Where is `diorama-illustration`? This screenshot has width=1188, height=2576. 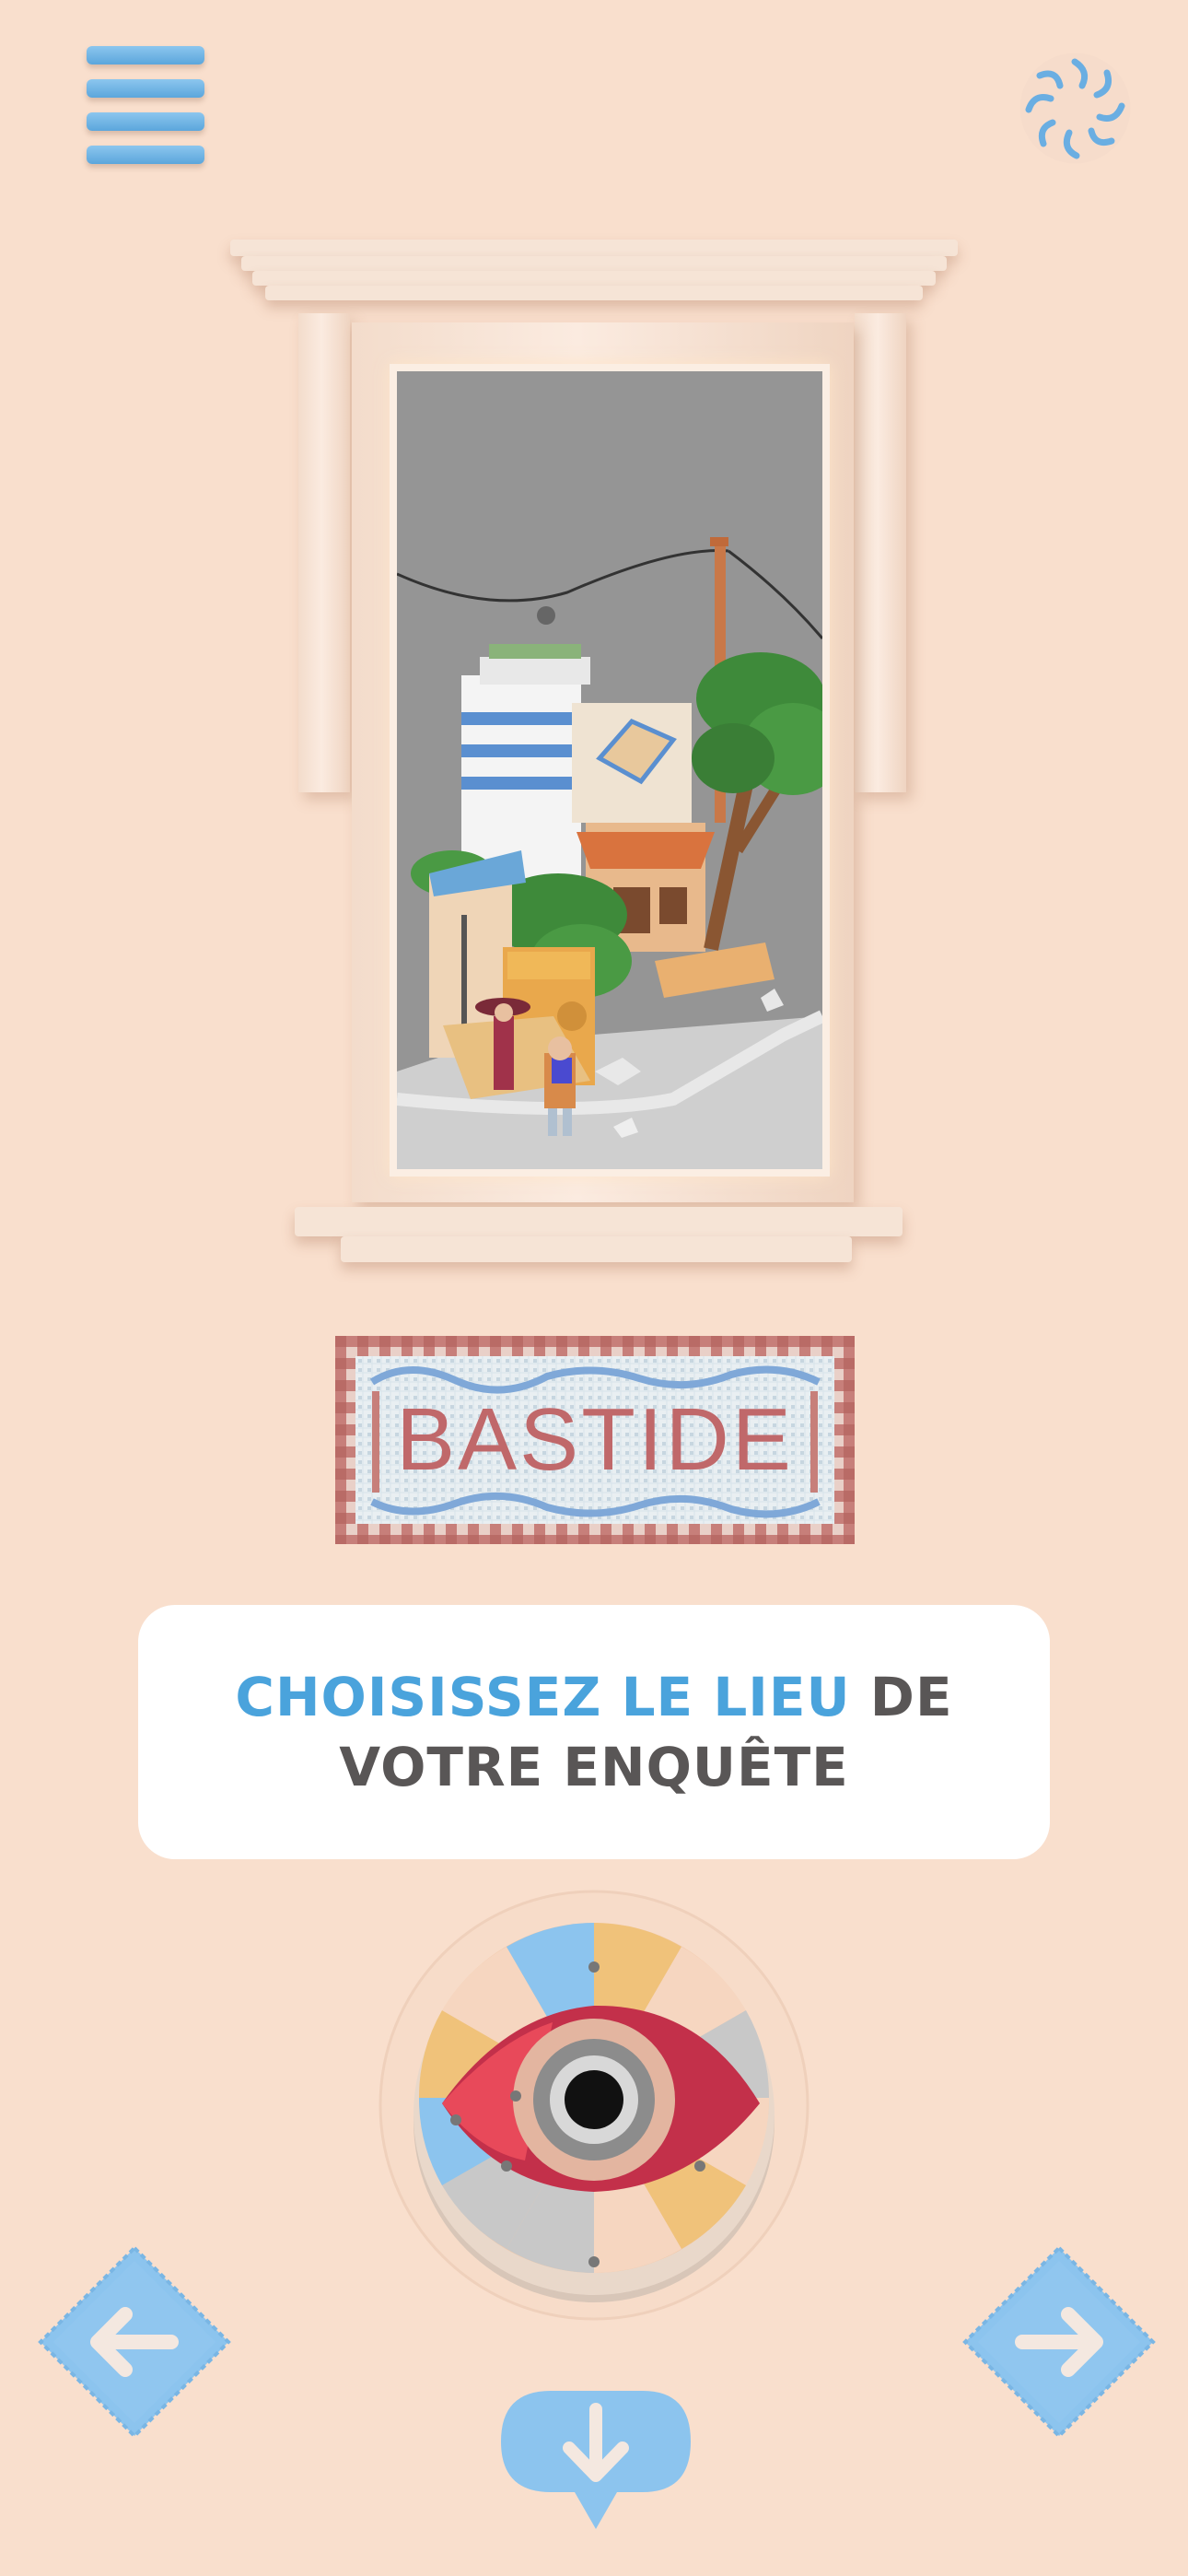
diorama-illustration is located at coordinates (609, 770).